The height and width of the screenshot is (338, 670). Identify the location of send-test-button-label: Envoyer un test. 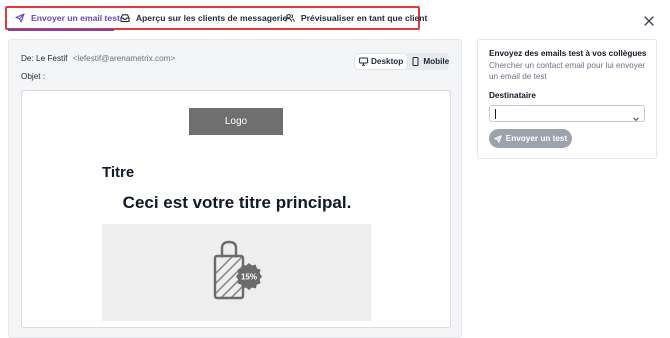
(536, 138).